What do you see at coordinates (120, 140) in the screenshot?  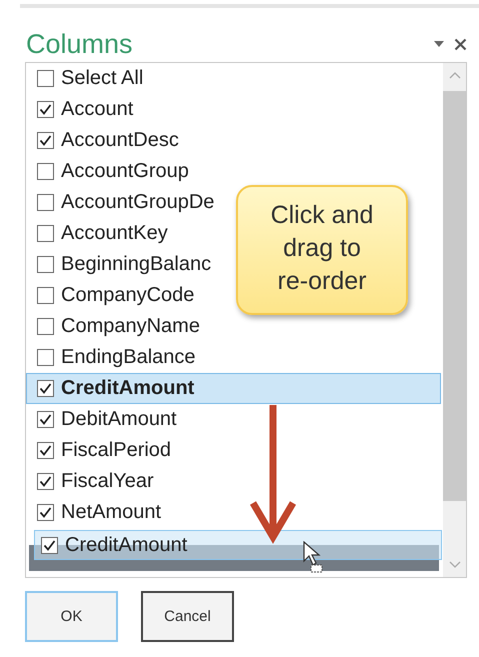 I see `column-label: AccountDesc` at bounding box center [120, 140].